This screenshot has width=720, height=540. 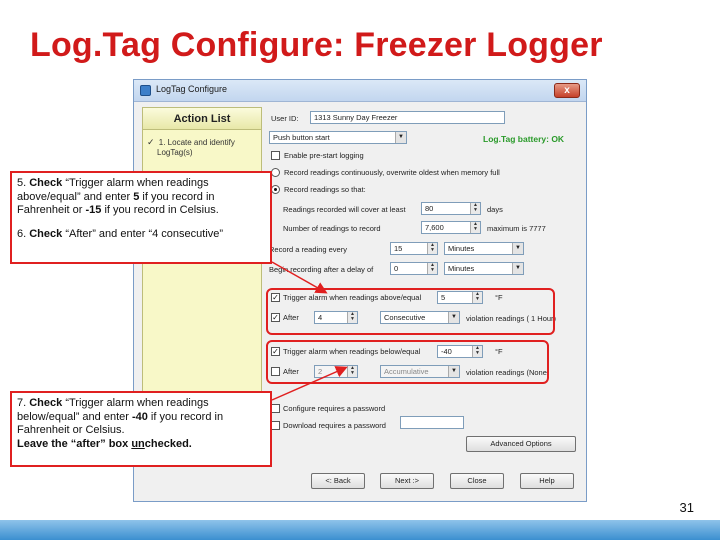 I want to click on footer-bar, so click(x=360, y=530).